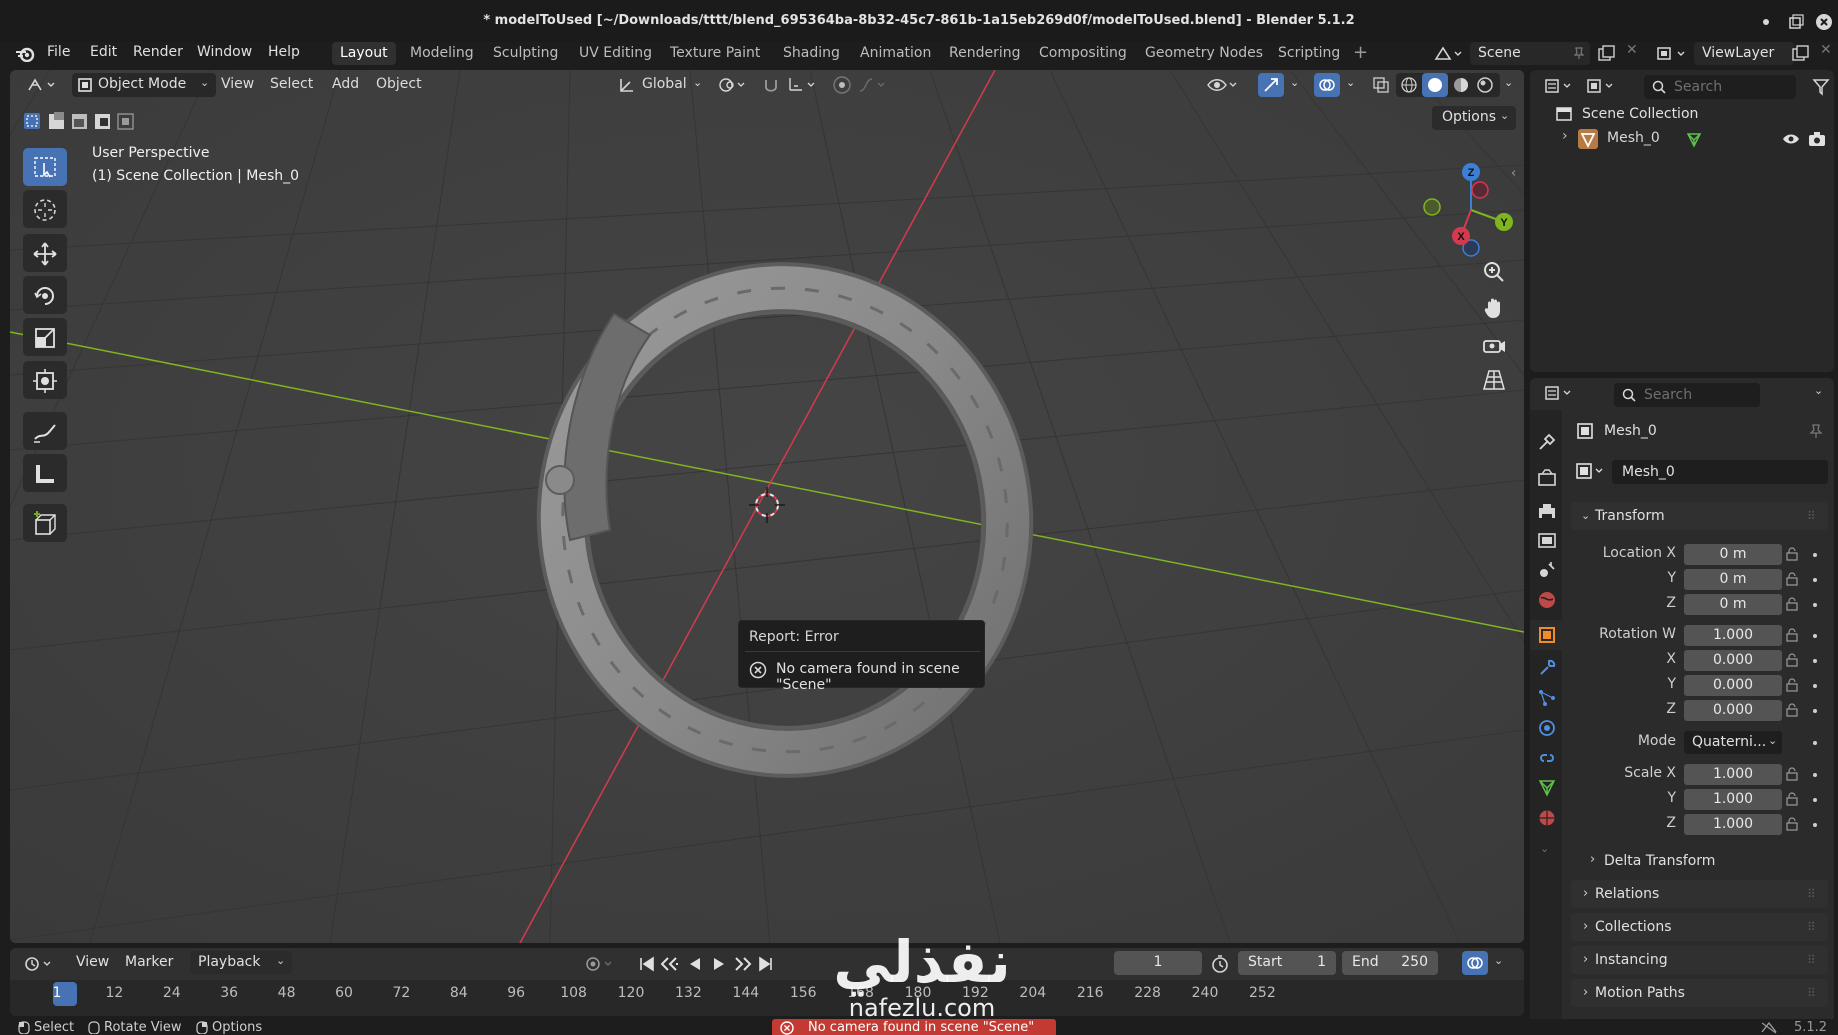 Image resolution: width=1838 pixels, height=1035 pixels. Describe the element at coordinates (45, 523) in the screenshot. I see `add-cube-tool` at that location.